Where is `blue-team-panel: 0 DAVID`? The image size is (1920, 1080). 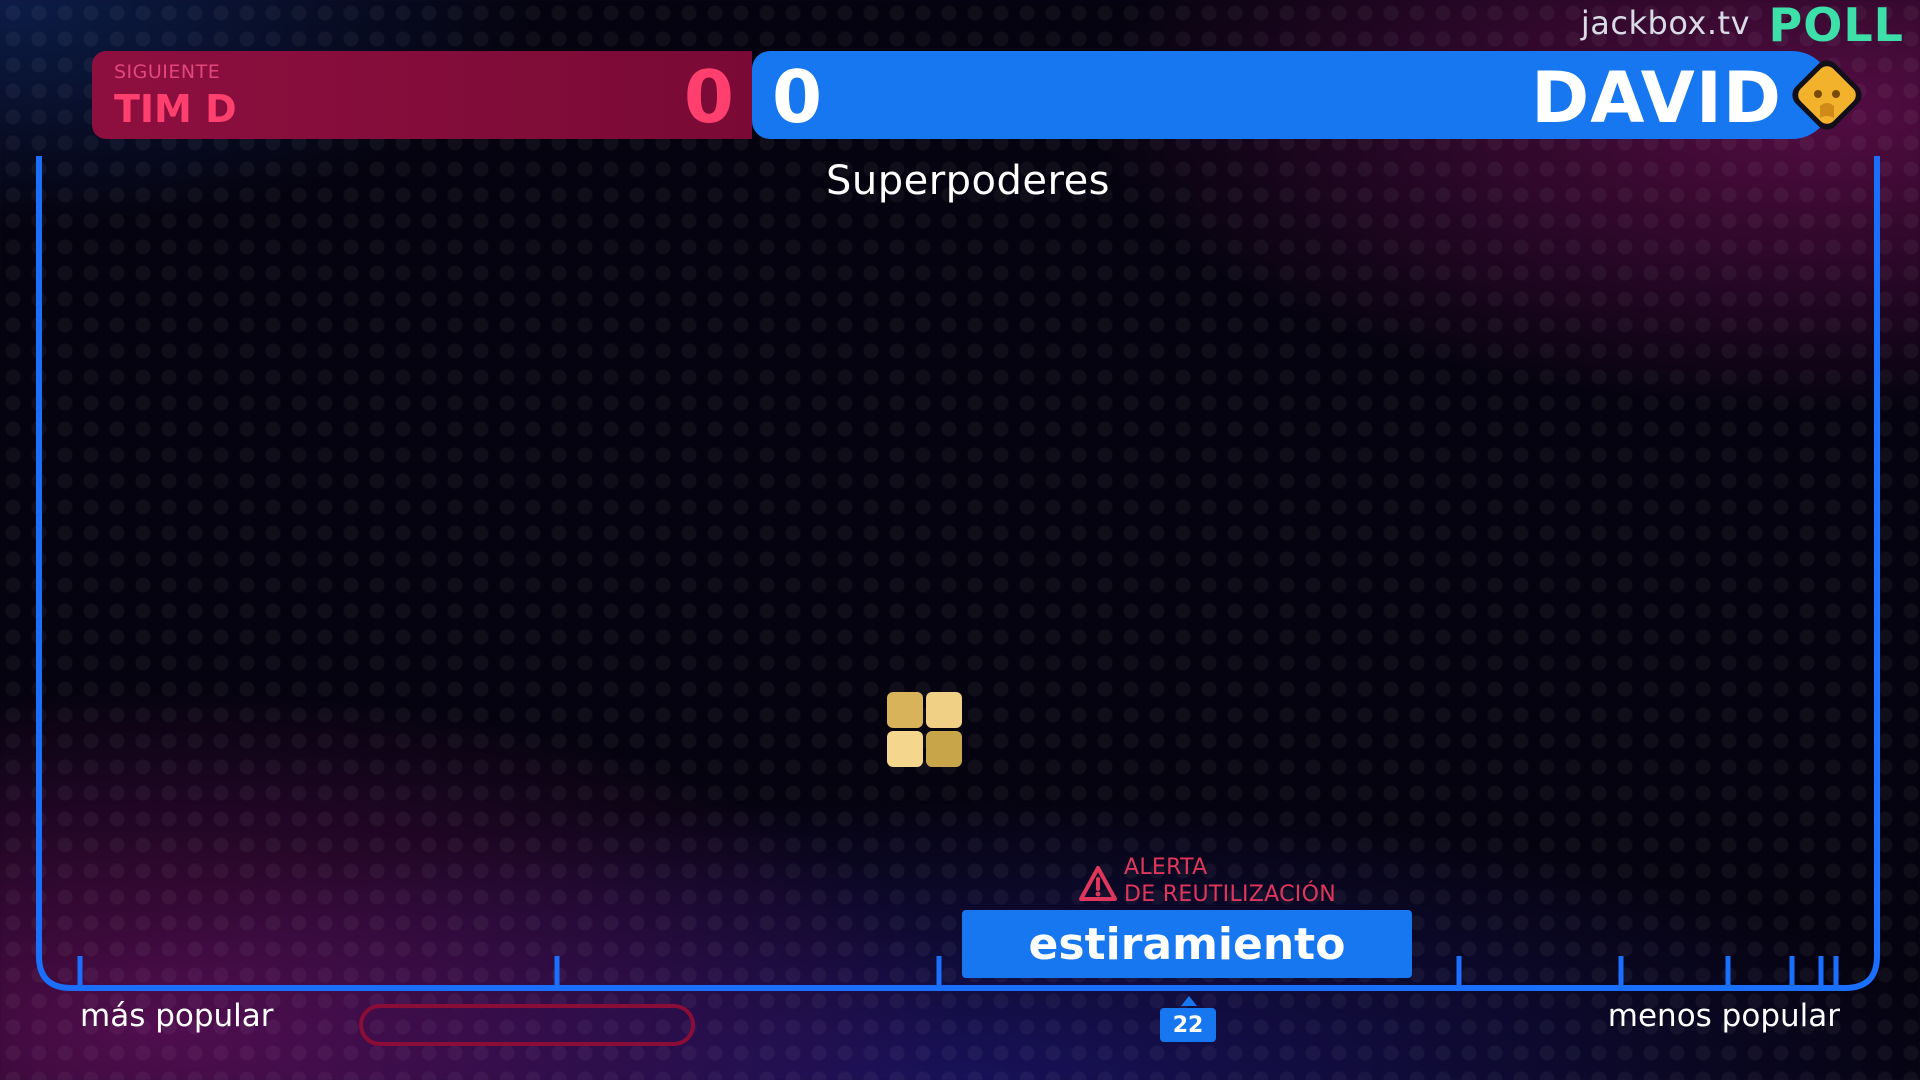 blue-team-panel: 0 DAVID is located at coordinates (1307, 95).